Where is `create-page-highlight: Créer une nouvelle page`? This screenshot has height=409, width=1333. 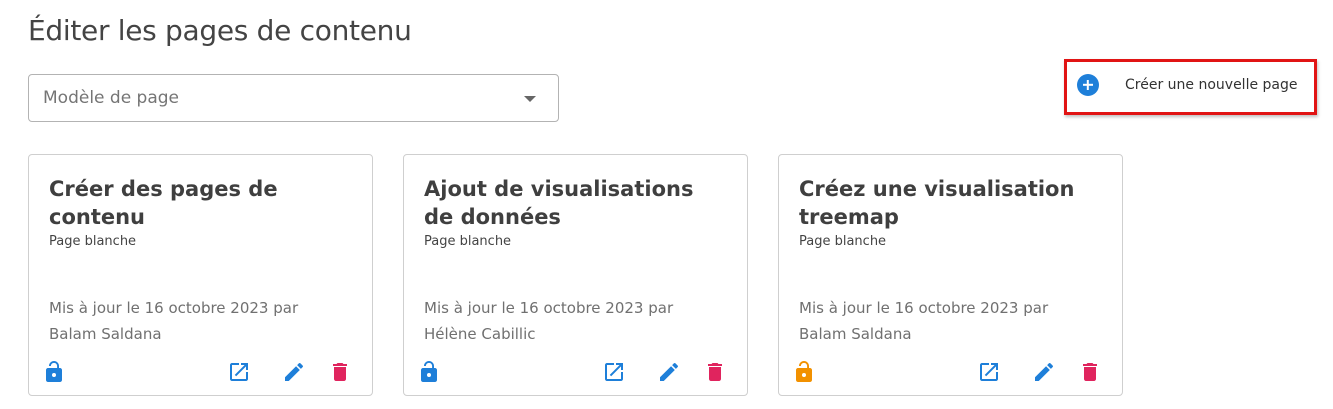 create-page-highlight: Créer une nouvelle page is located at coordinates (1190, 87).